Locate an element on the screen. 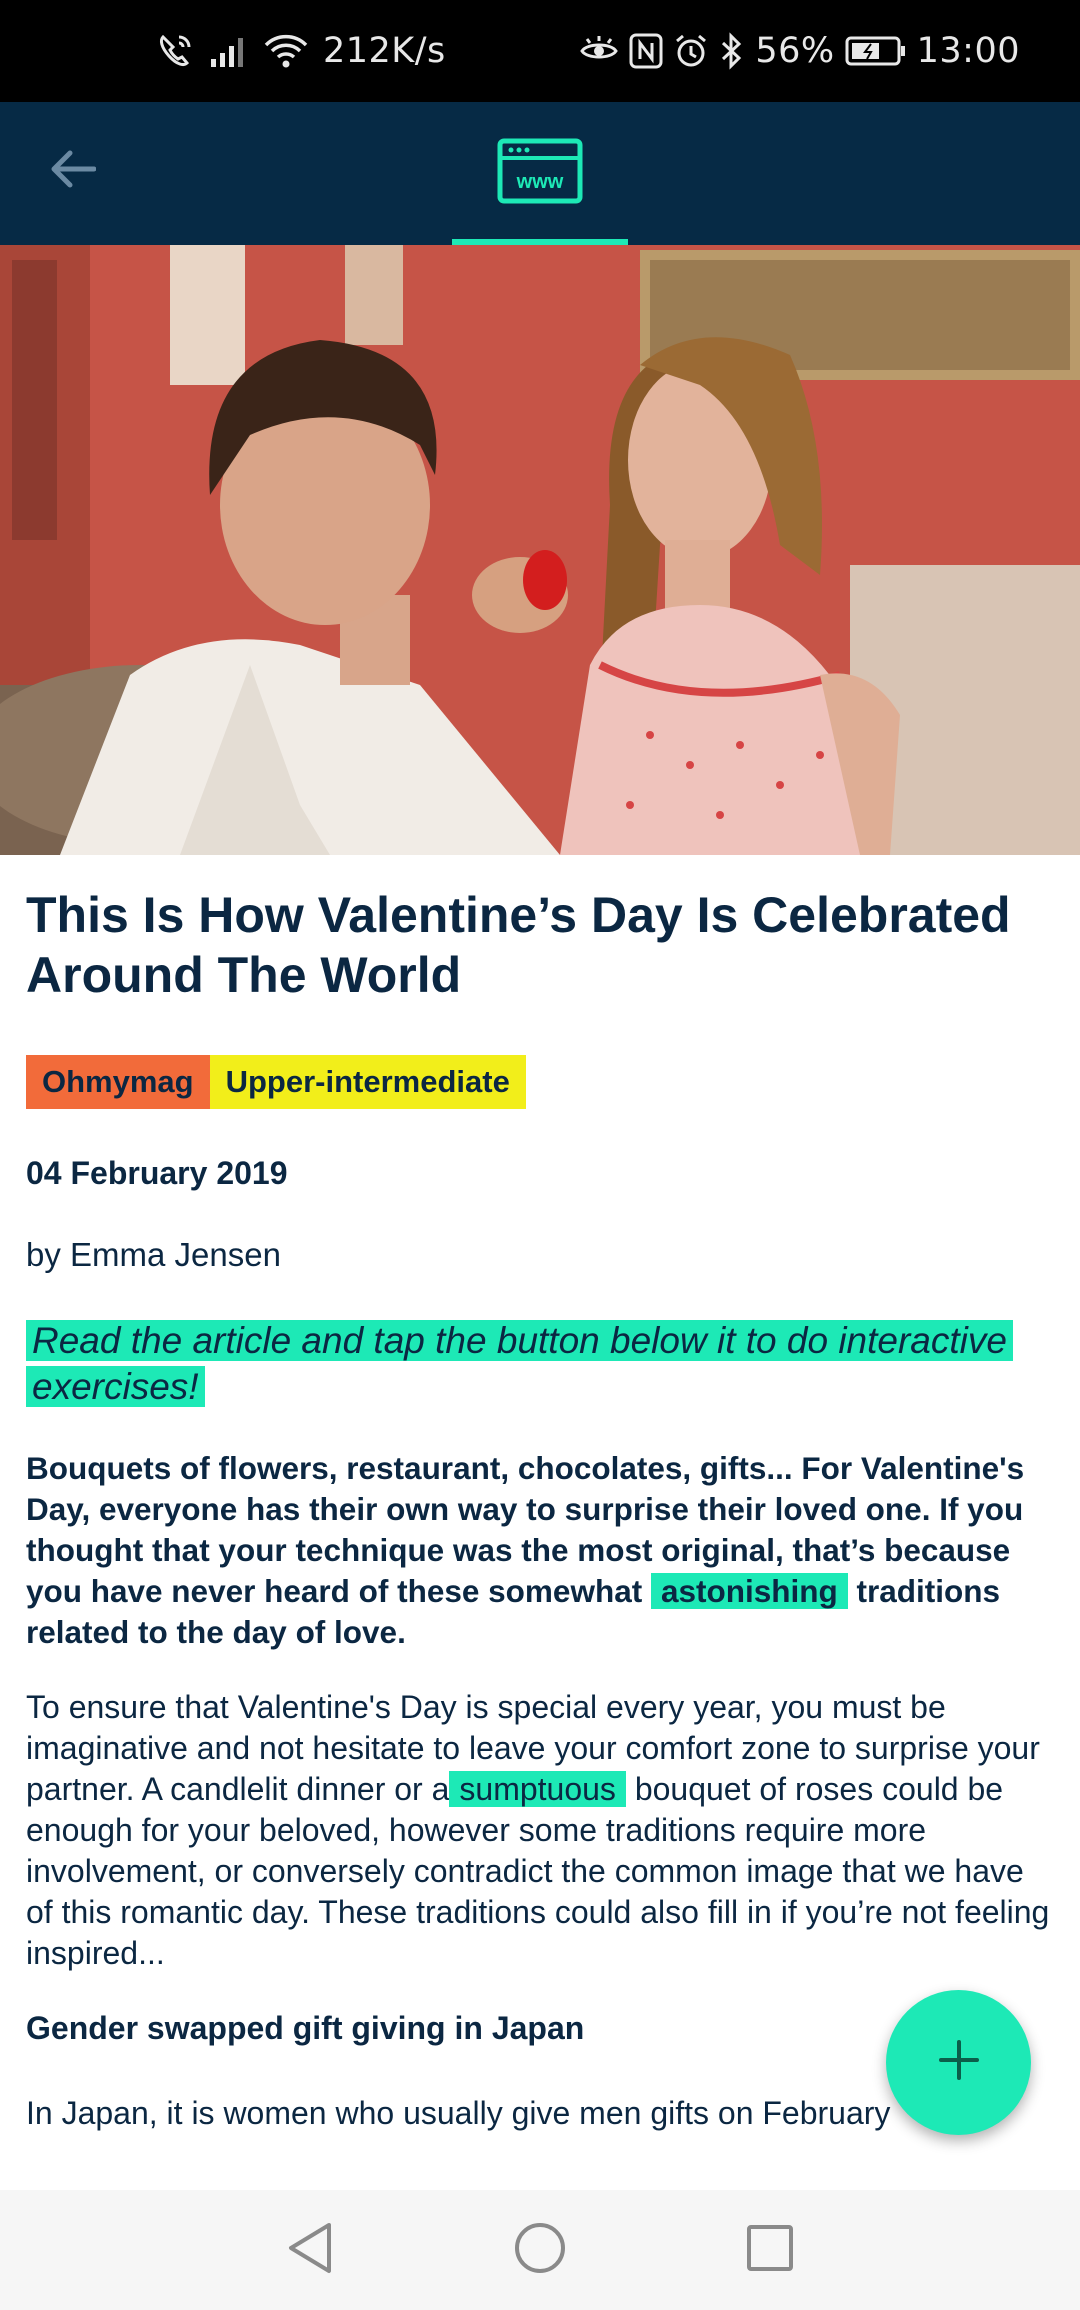 The image size is (1080, 2310). article-date: 04 February 2019 is located at coordinates (157, 1173).